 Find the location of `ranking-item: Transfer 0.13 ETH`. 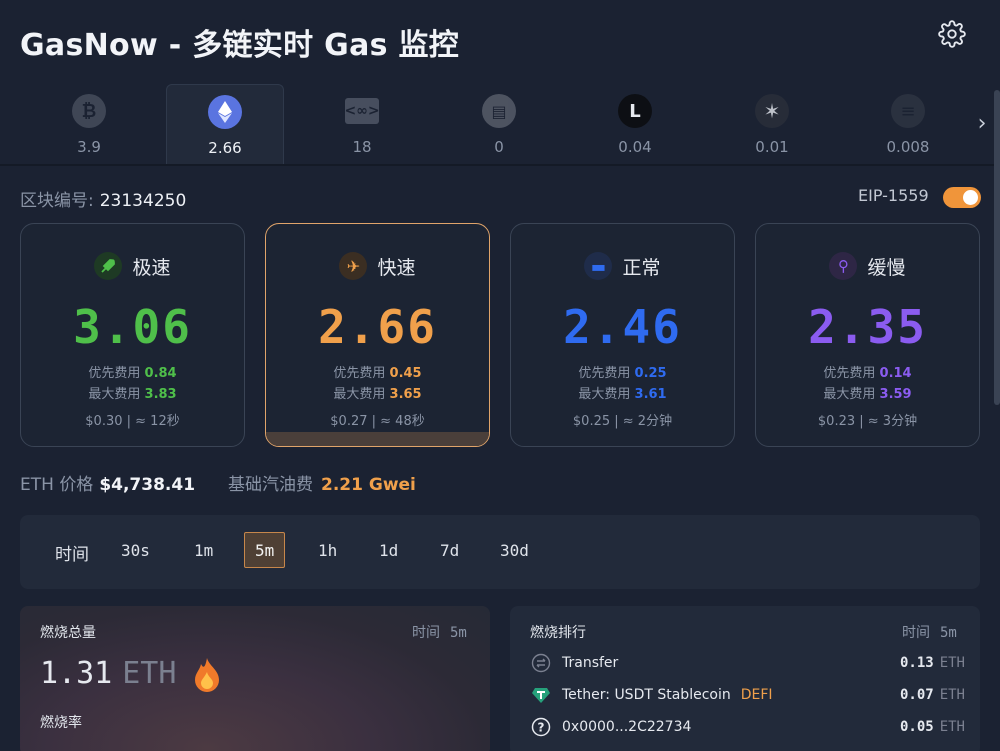

ranking-item: Transfer 0.13 ETH is located at coordinates (747, 663).